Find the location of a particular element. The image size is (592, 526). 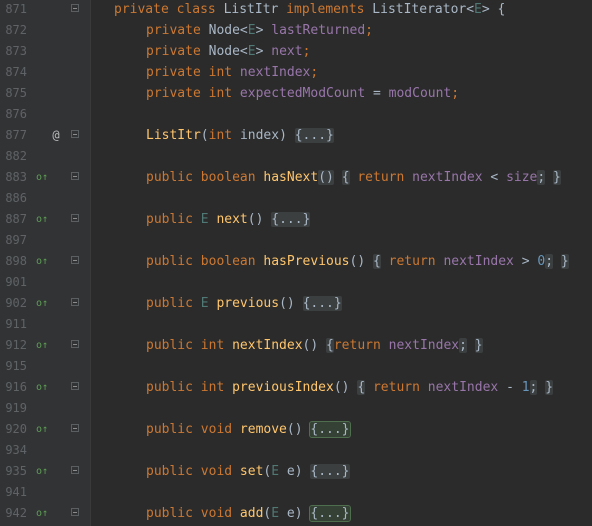

code-token: hasPrevious is located at coordinates (306, 261).